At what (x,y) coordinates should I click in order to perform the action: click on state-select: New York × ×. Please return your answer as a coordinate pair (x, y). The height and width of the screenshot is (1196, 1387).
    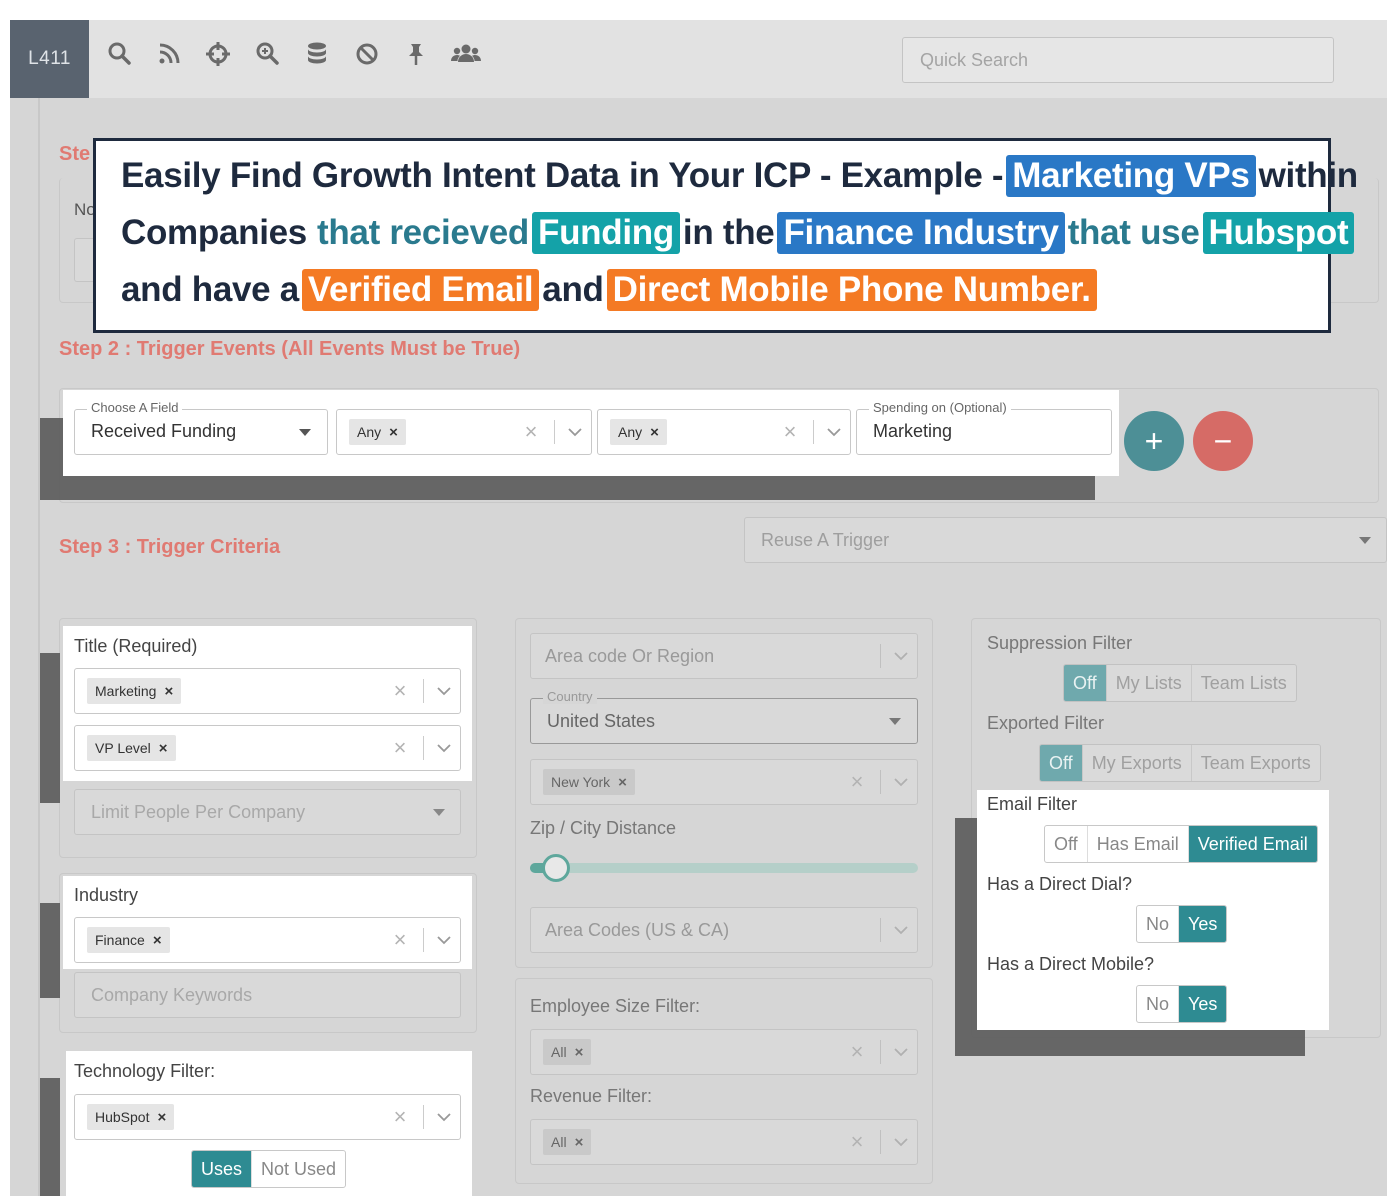
    Looking at the image, I should click on (724, 782).